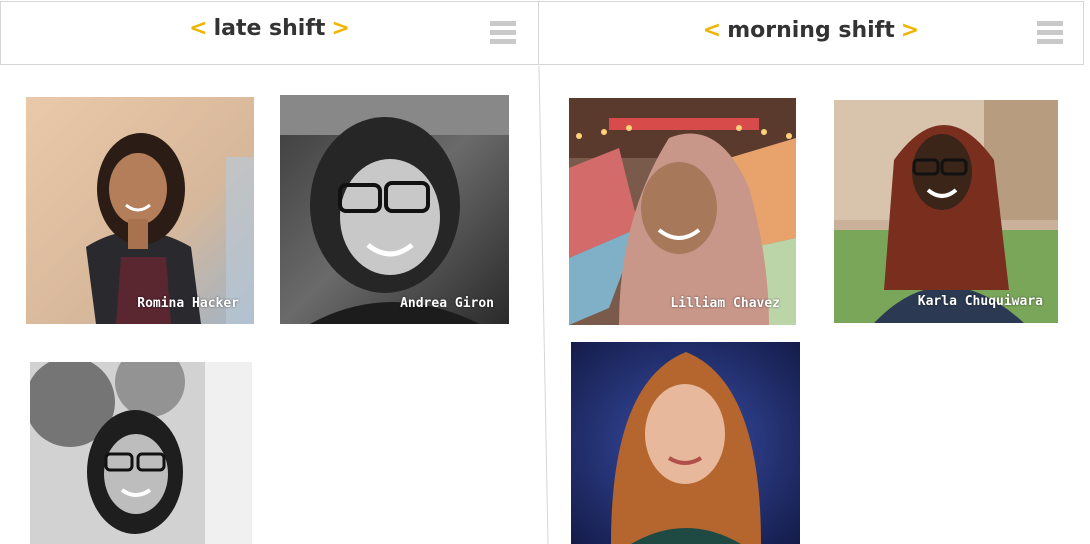  I want to click on late-shift-header: < late shift >, so click(269, 33).